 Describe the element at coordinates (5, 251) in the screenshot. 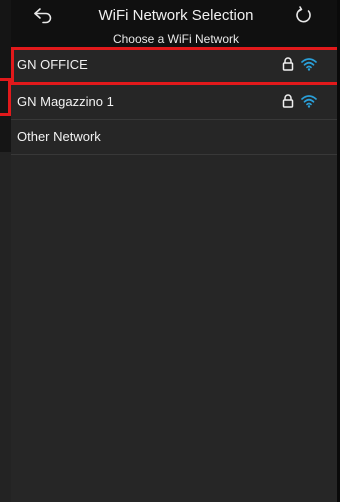

I see `background-panel` at that location.